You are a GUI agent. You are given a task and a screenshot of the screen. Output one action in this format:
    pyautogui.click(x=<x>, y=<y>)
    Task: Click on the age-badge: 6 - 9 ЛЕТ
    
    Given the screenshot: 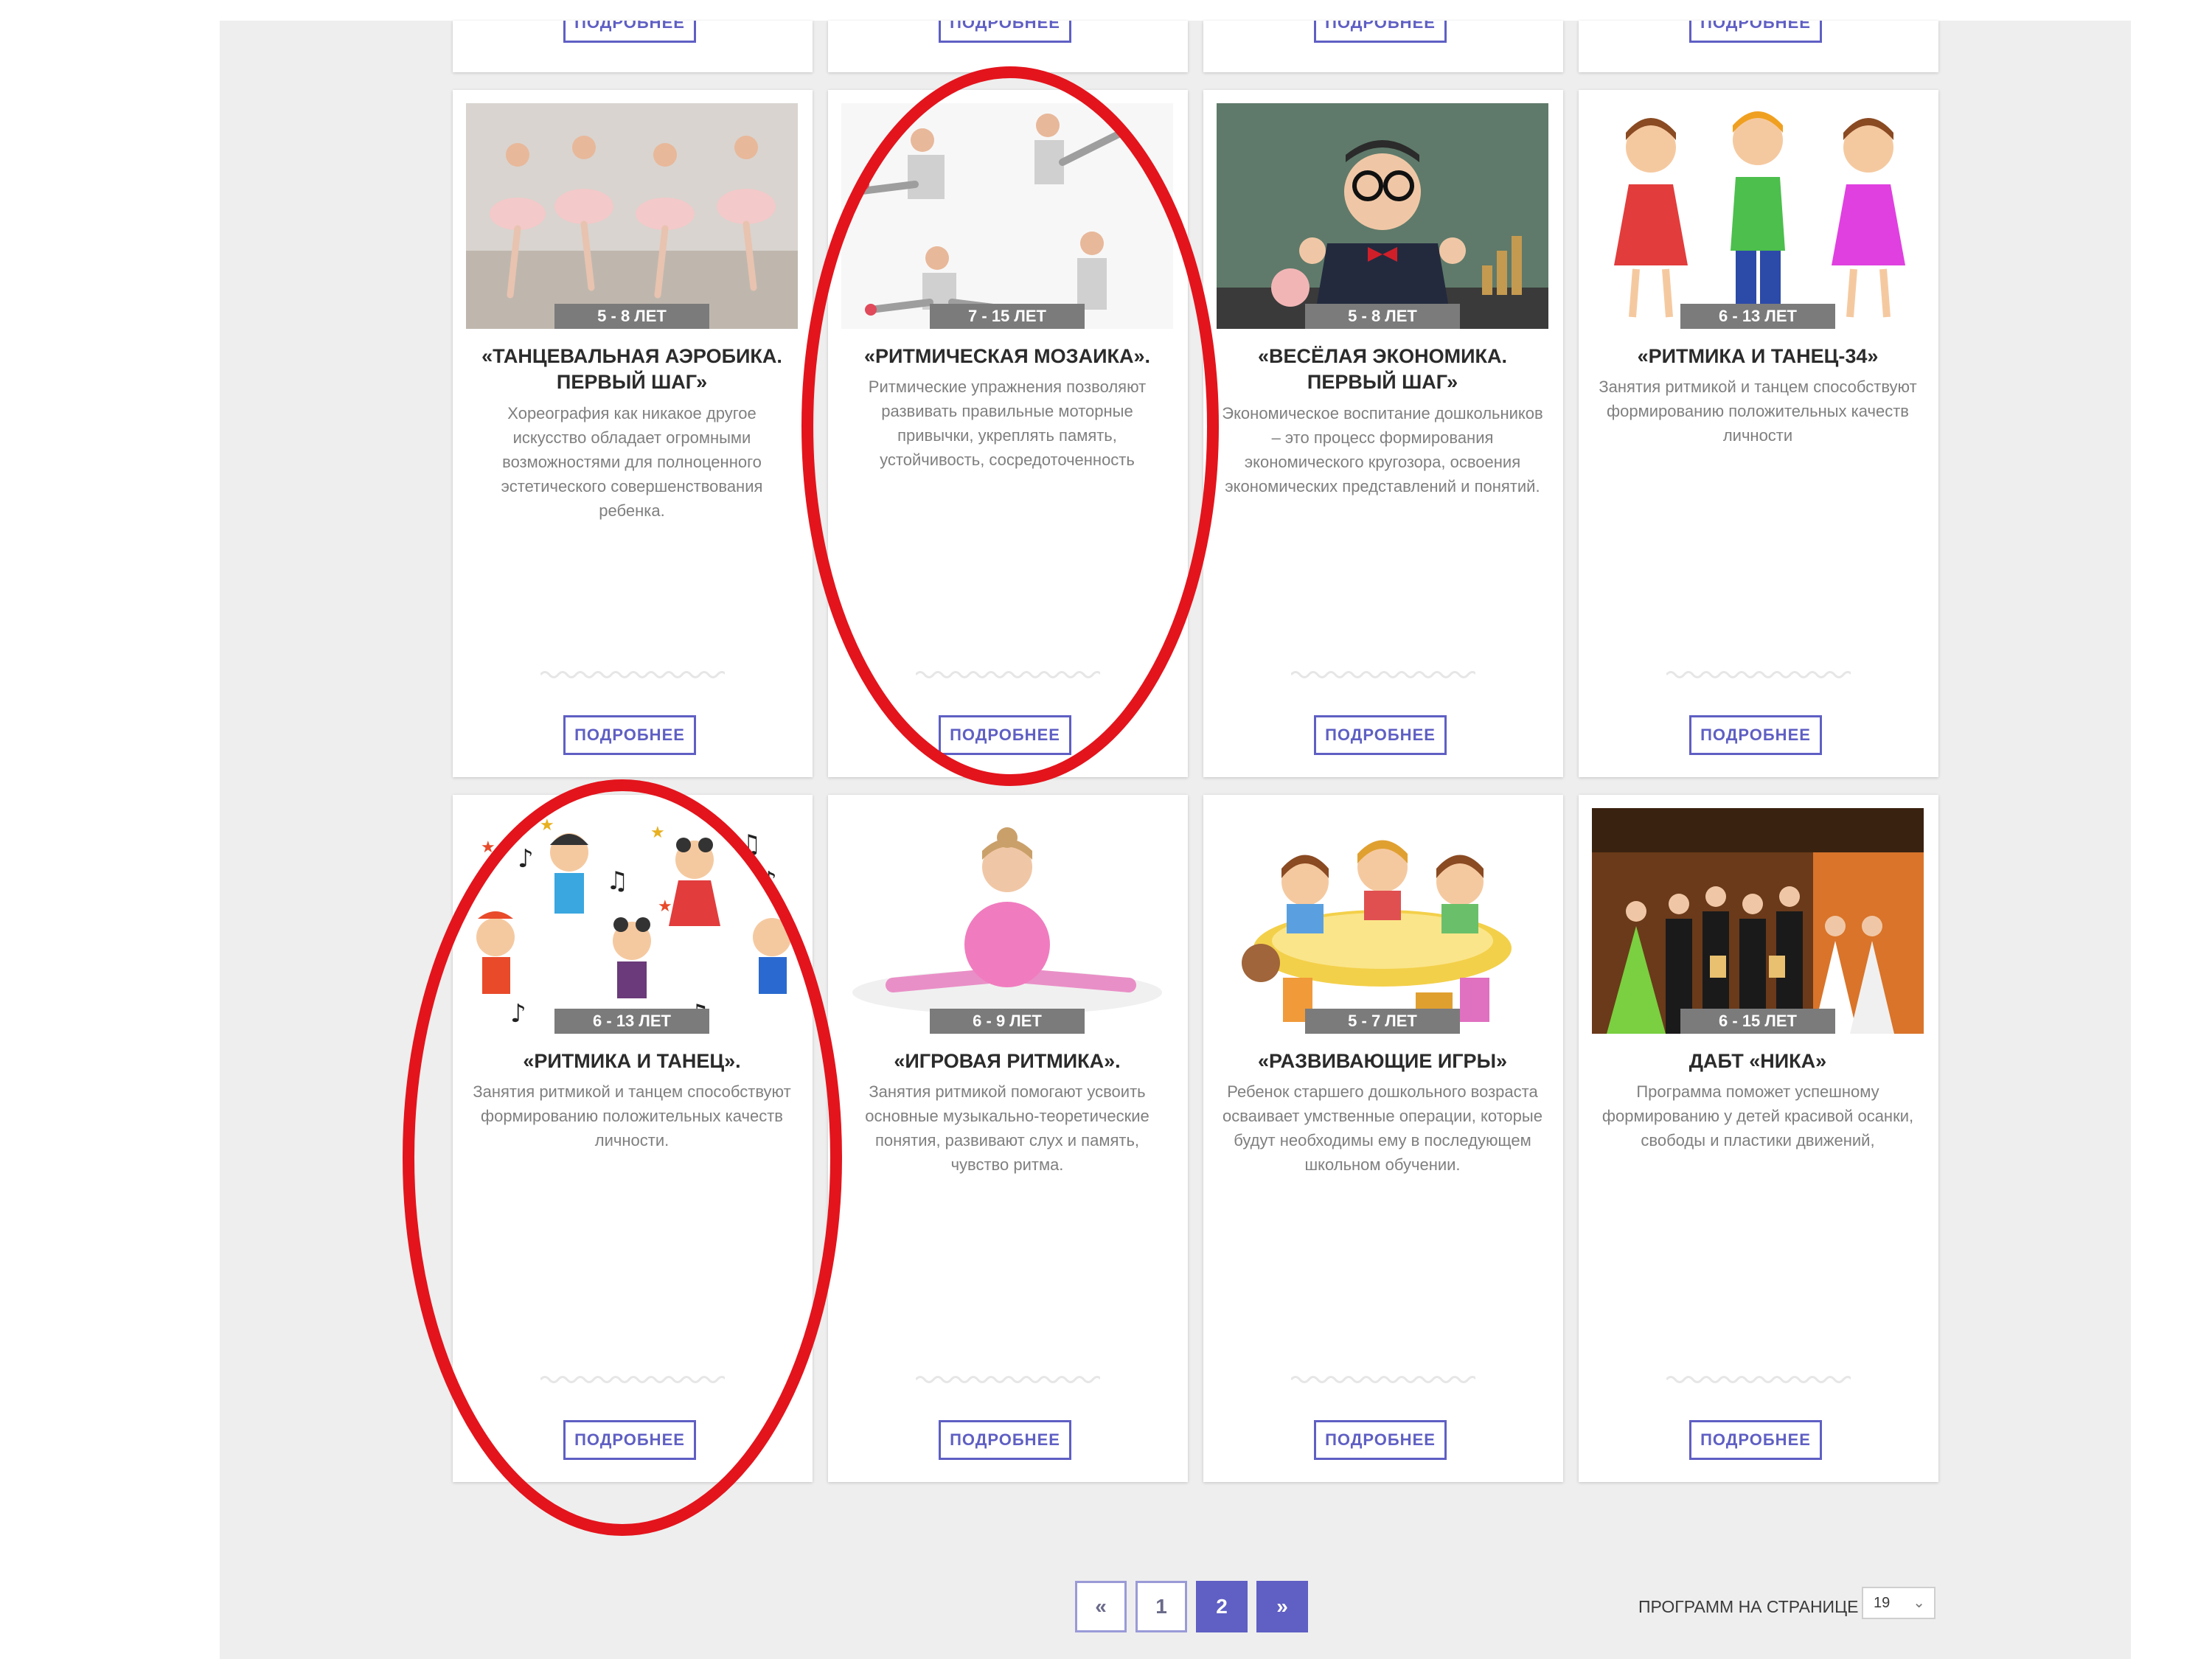 What is the action you would take?
    pyautogui.click(x=1007, y=1021)
    